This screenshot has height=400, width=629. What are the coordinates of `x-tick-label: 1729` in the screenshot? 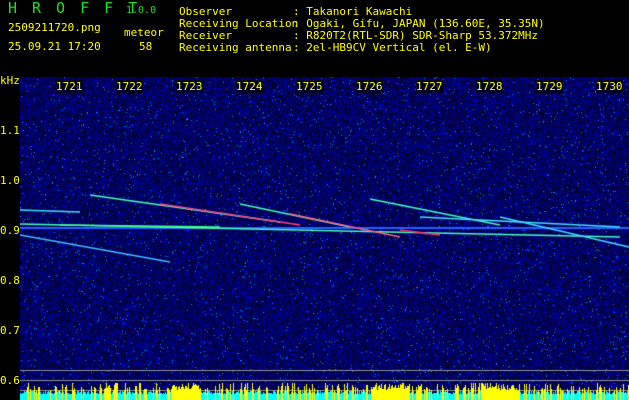 It's located at (549, 86).